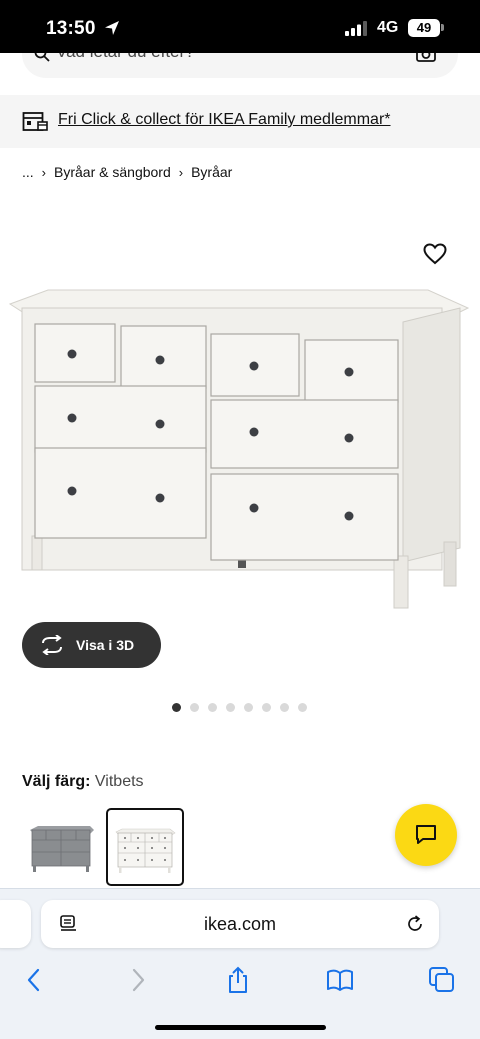 Image resolution: width=480 pixels, height=1039 pixels. Describe the element at coordinates (112, 172) in the screenshot. I see `breadcrumb-item-category: Byråar & sängbord` at that location.